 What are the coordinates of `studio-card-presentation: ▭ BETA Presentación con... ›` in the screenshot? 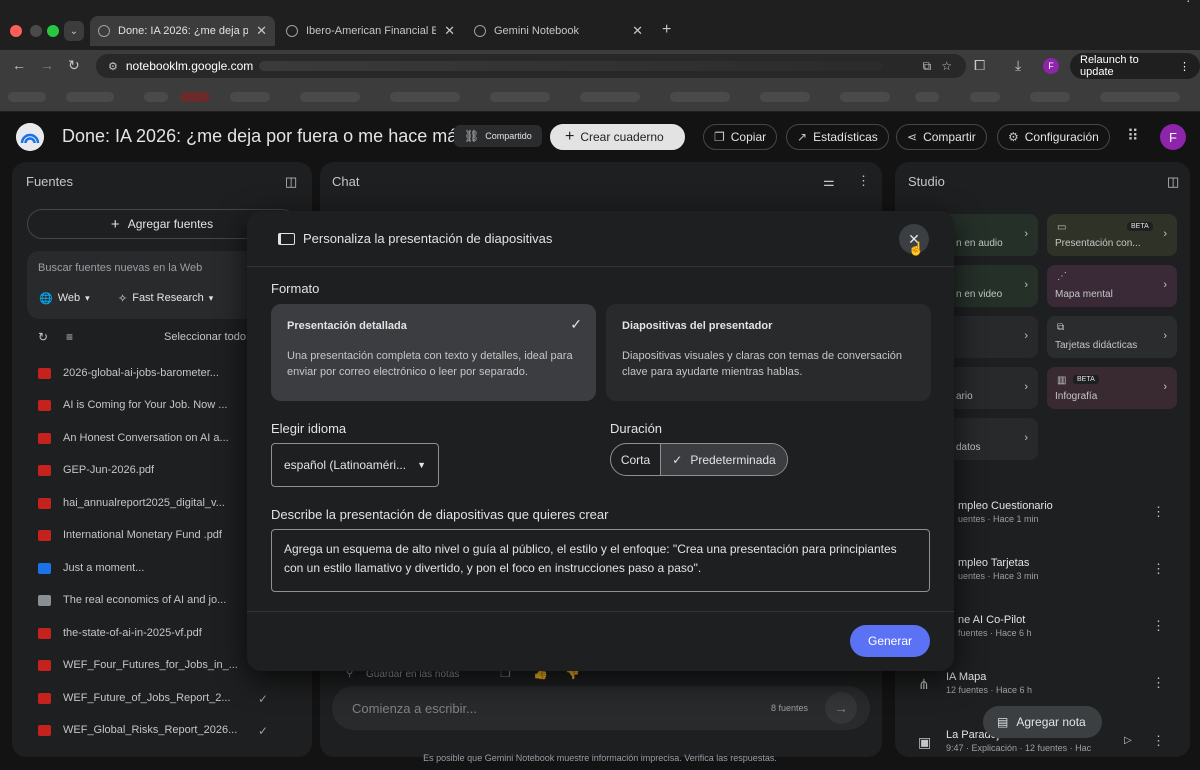 It's located at (1112, 235).